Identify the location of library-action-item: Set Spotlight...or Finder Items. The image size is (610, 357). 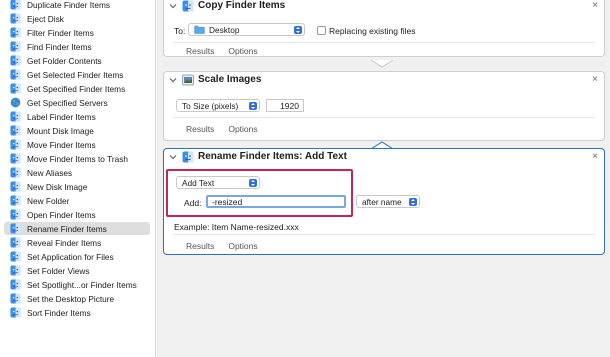
(77, 284).